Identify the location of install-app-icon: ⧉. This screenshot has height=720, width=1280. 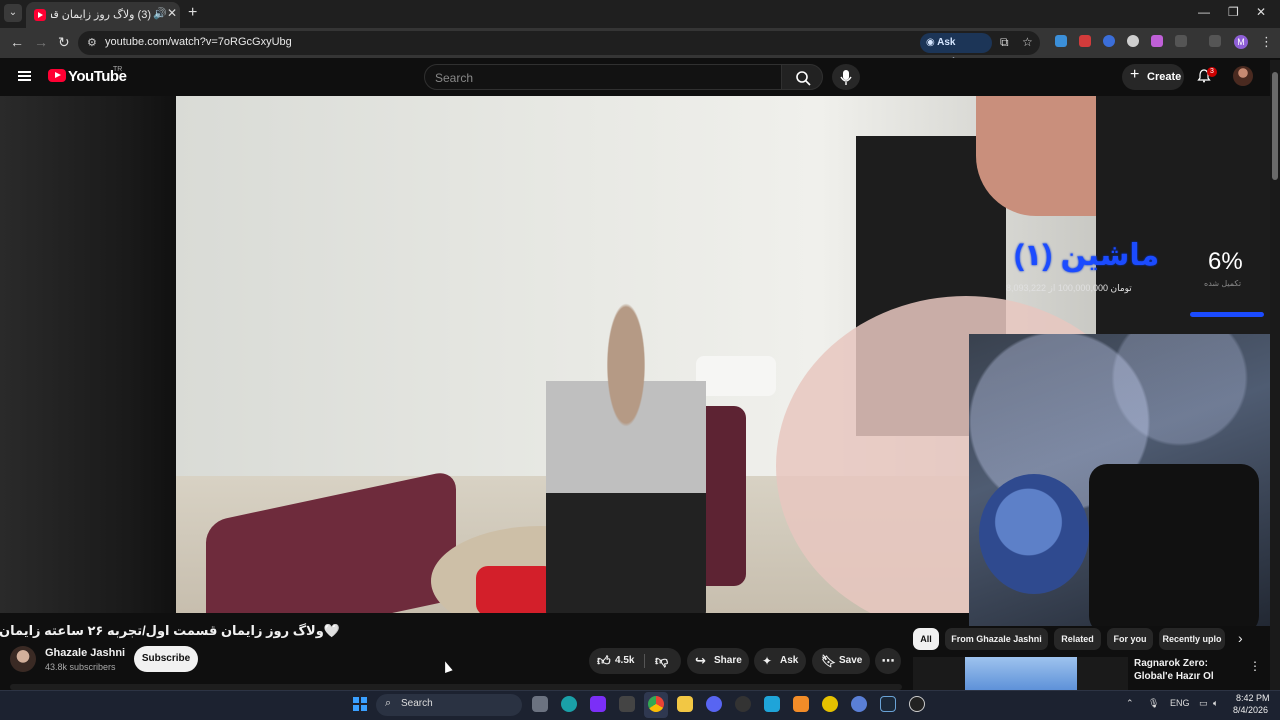
(1004, 42).